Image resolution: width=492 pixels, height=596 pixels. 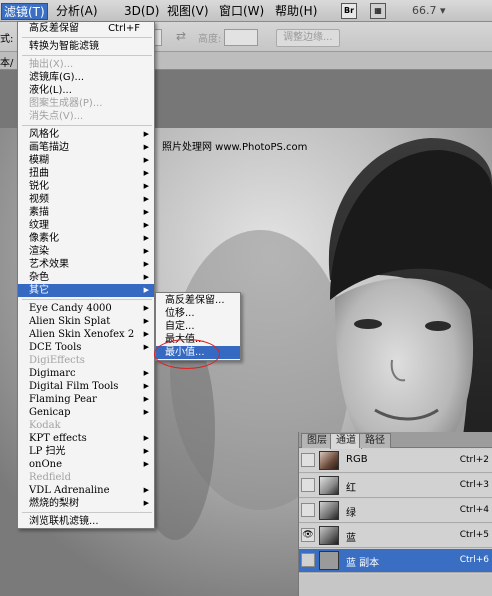 I want to click on menu-item-brush-strokes: 画笔描边 ▶, so click(x=86, y=147).